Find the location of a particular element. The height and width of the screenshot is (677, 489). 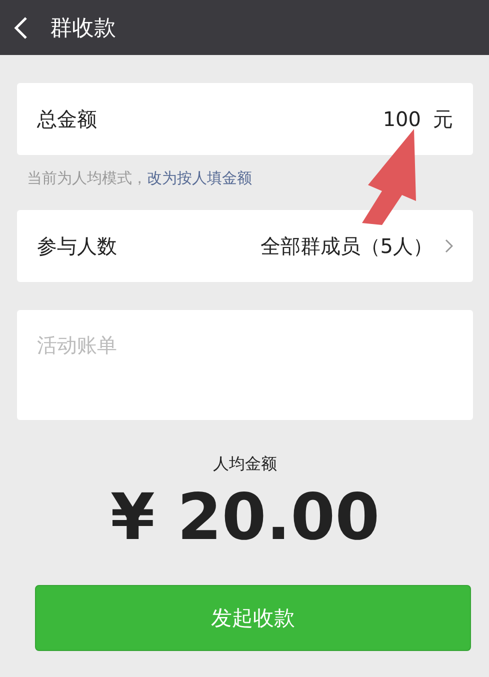

participants-row: 参与人数 全部群成员（5人） is located at coordinates (245, 246).